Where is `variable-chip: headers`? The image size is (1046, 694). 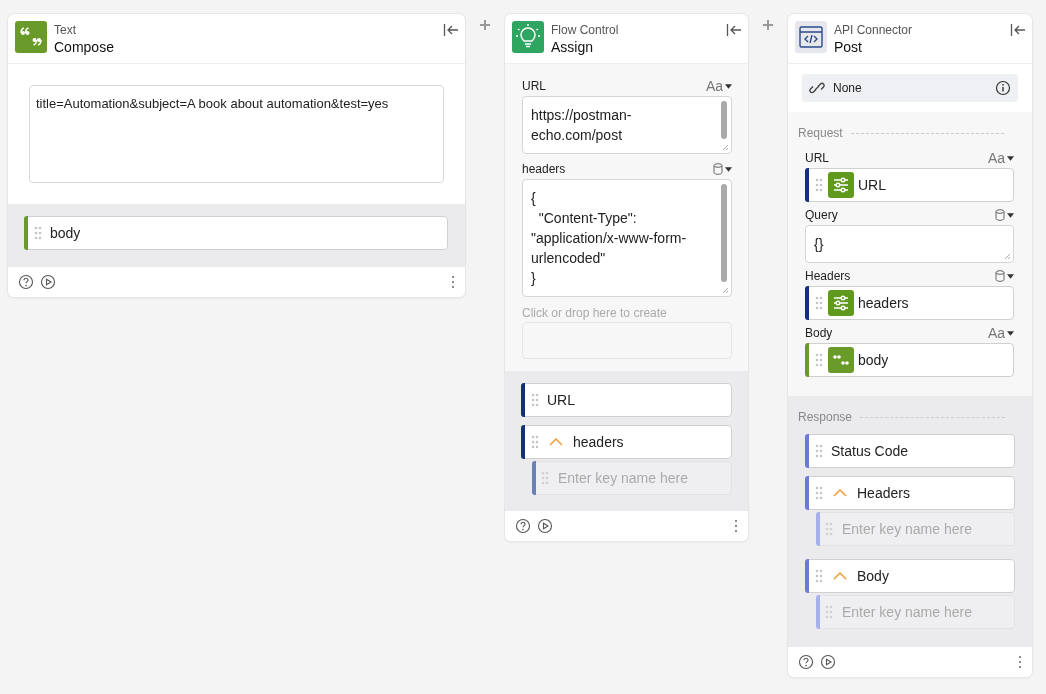 variable-chip: headers is located at coordinates (909, 303).